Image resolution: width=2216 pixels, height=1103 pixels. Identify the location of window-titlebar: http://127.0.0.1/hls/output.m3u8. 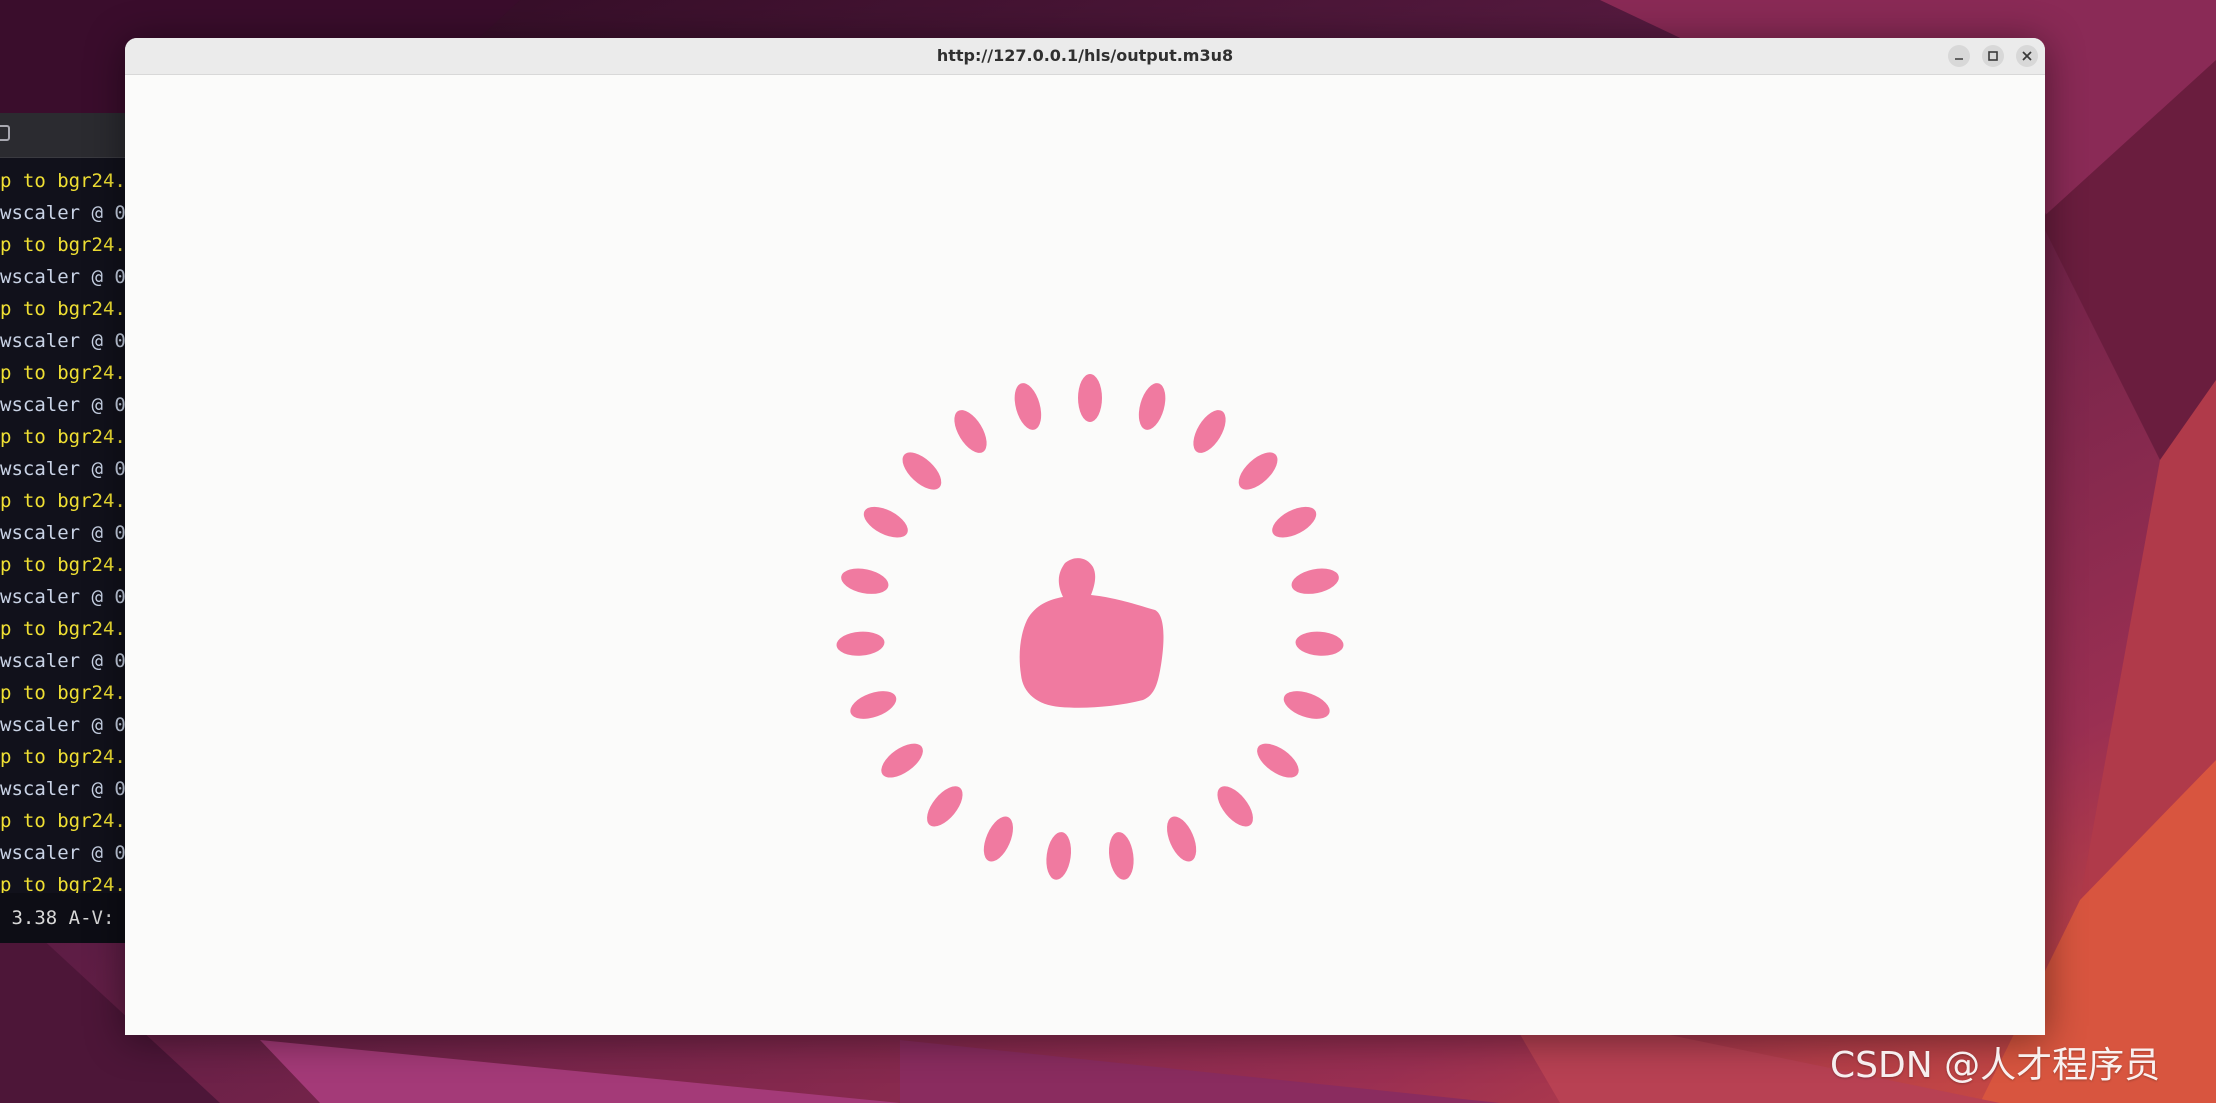
(1085, 56).